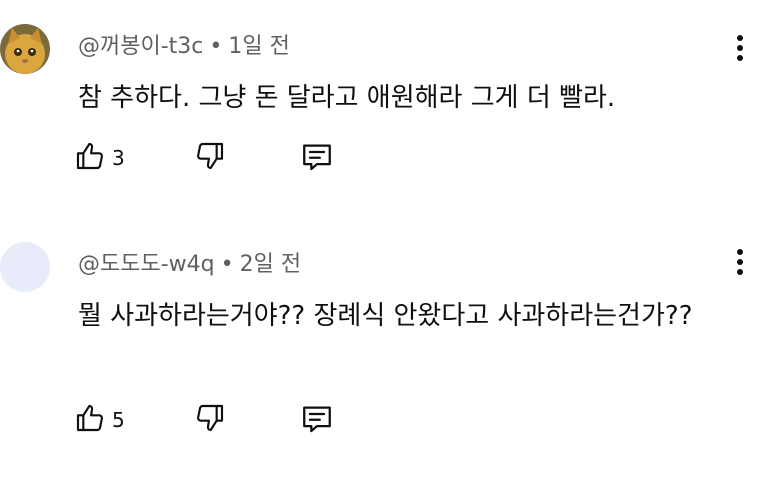 The height and width of the screenshot is (478, 776). I want to click on comment-text: 뭘 사과하라는거야?? 장례식 안왔다고 사과하라는건가??, so click(385, 316).